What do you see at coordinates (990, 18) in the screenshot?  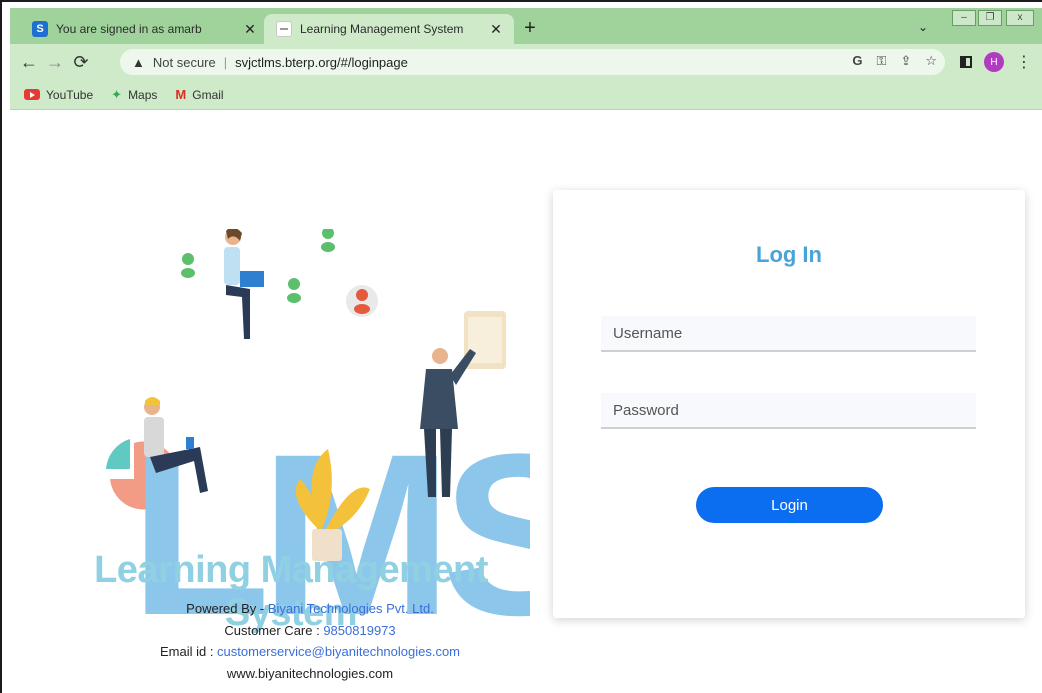 I see `restore-button: ❐` at bounding box center [990, 18].